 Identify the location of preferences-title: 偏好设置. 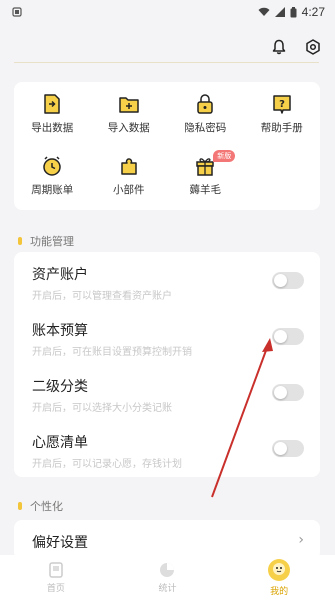
(60, 543).